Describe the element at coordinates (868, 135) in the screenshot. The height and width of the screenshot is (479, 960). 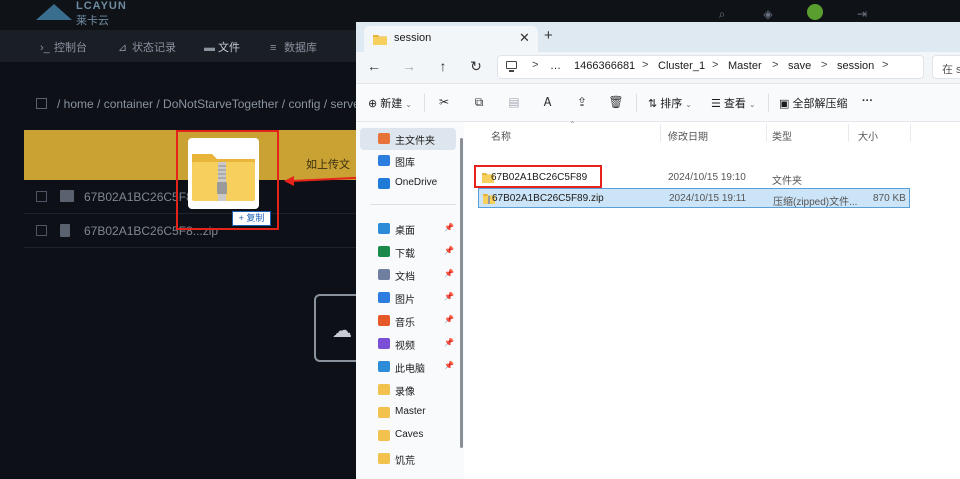
I see `column-header-size: 大小` at that location.